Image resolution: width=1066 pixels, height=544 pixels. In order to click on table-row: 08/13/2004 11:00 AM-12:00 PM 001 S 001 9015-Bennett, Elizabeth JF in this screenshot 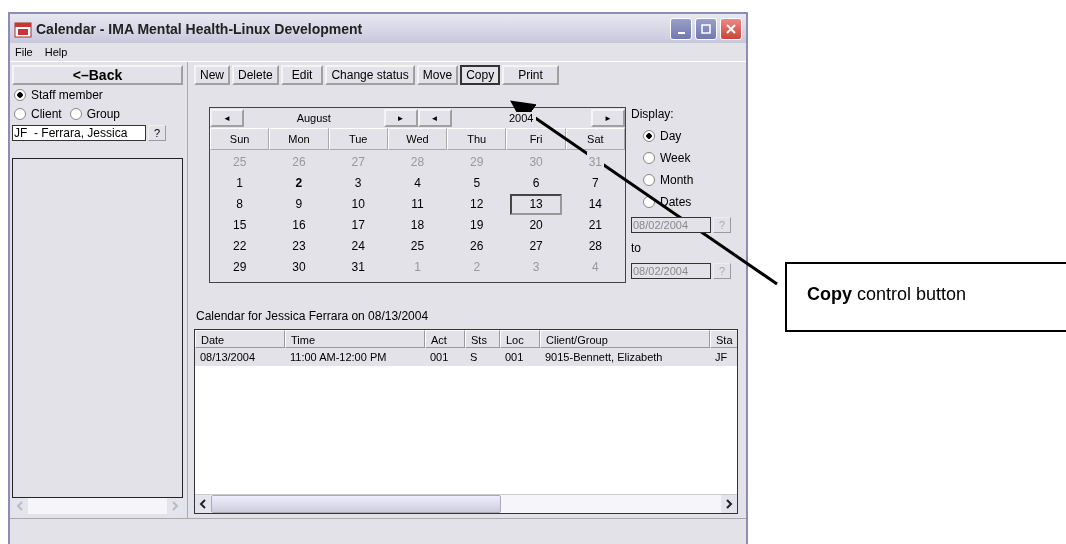, I will do `click(466, 357)`.